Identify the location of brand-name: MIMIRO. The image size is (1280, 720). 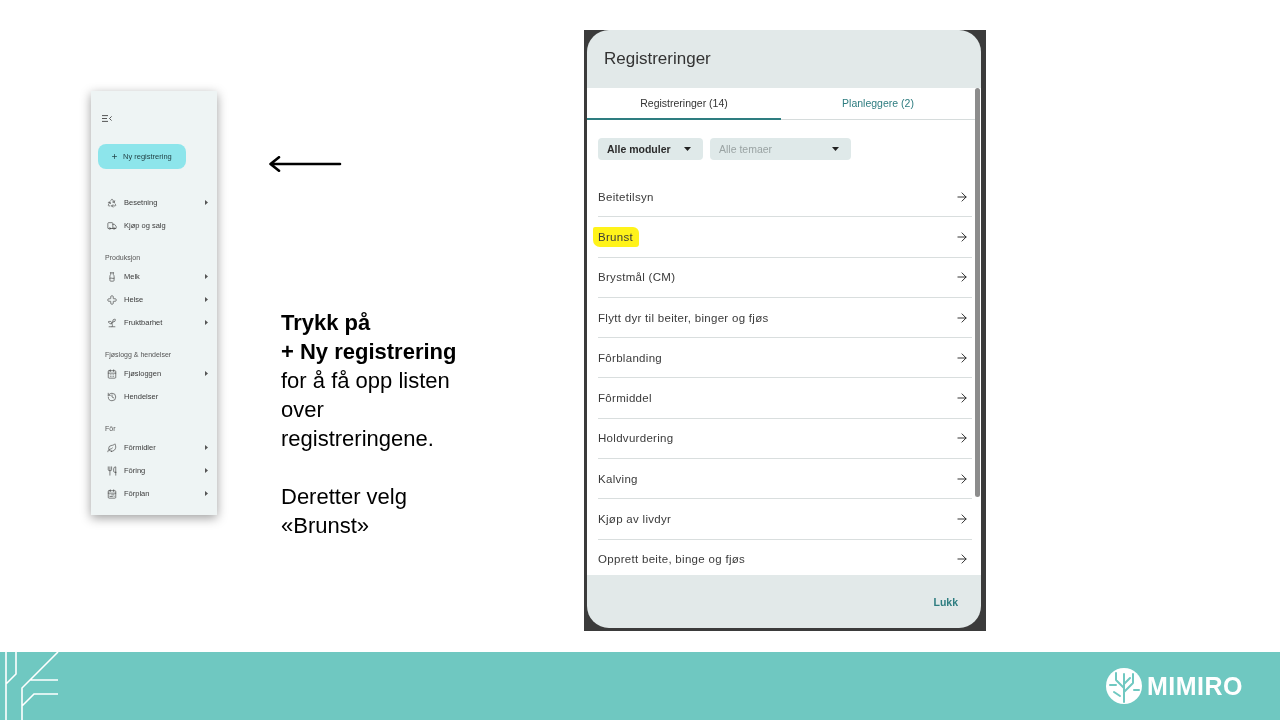
(1194, 686).